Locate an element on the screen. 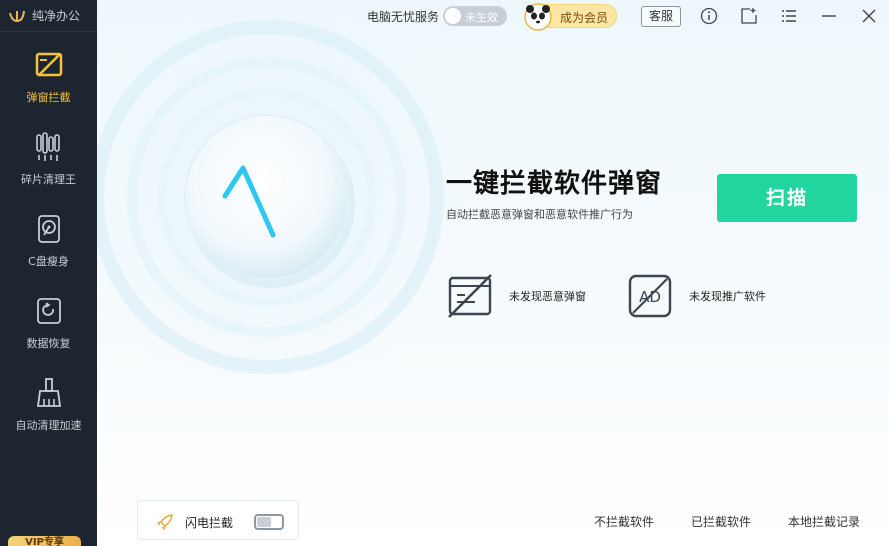 The height and width of the screenshot is (546, 889). sidebar-item-label: C盘瘦身 is located at coordinates (48, 261).